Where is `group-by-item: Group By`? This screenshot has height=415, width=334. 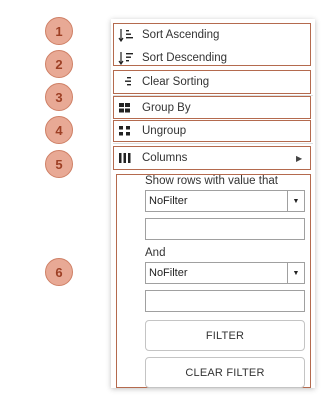 group-by-item: Group By is located at coordinates (211, 108).